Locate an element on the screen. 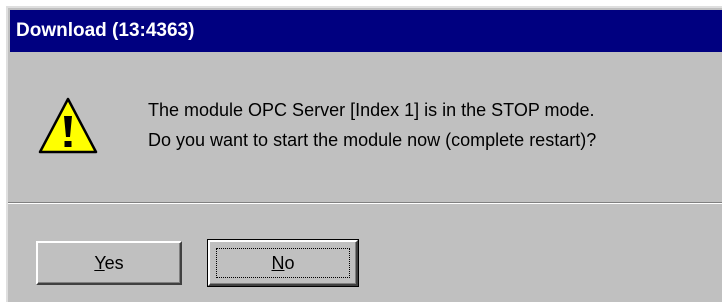  separator is located at coordinates (365, 203).